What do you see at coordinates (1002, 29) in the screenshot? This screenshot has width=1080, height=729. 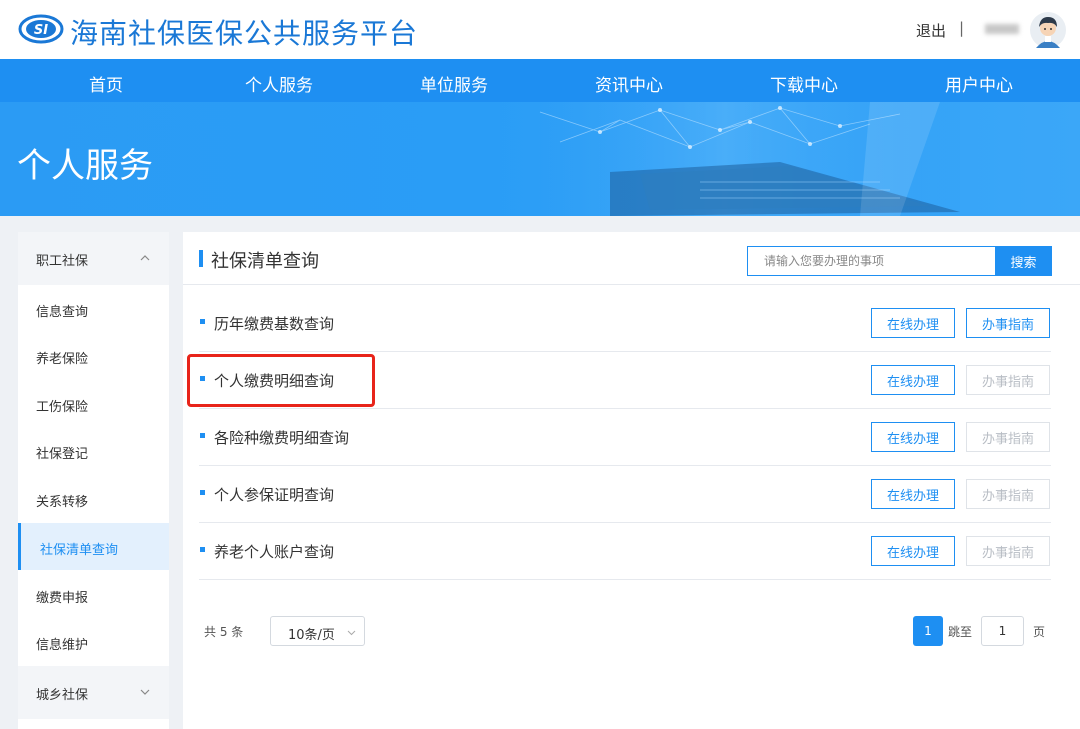 I see `username-blurred` at bounding box center [1002, 29].